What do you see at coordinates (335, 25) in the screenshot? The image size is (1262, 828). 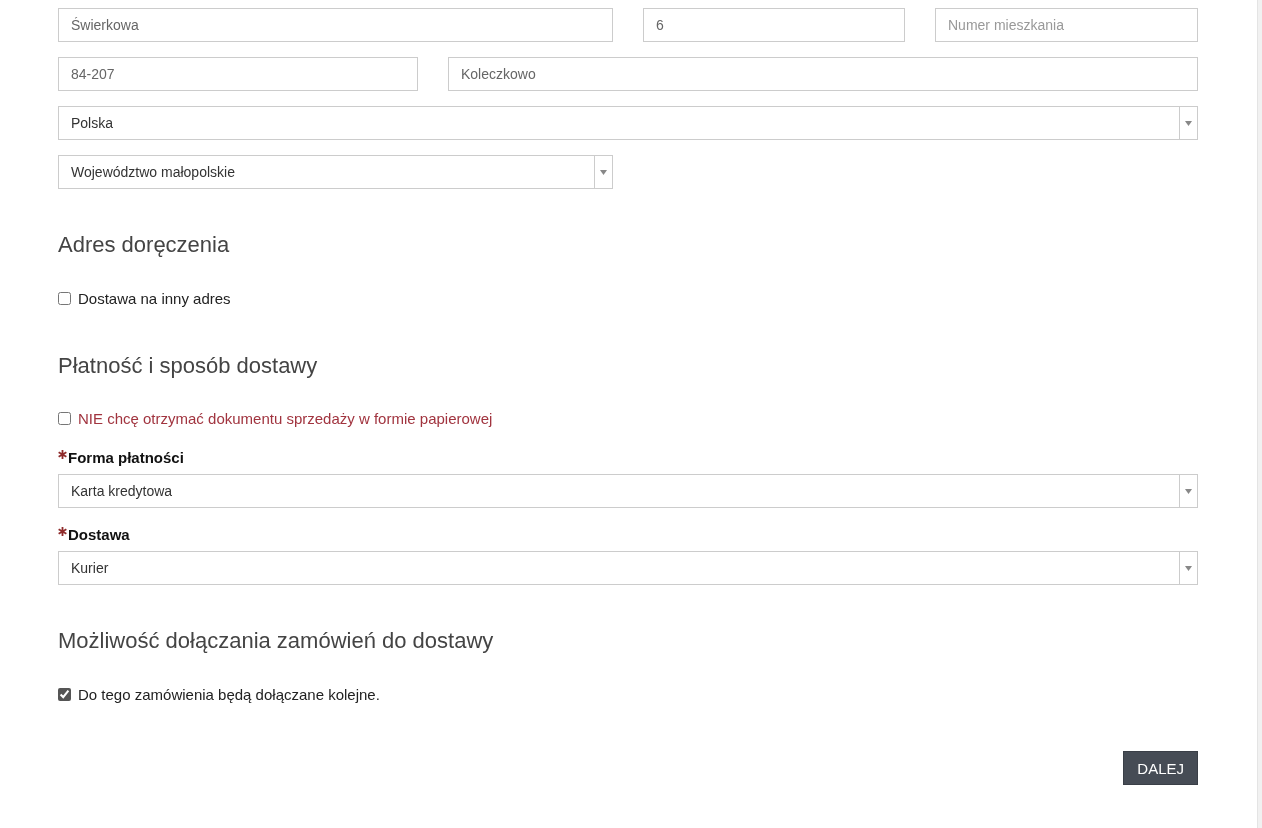 I see `input-field: Świerkowa` at bounding box center [335, 25].